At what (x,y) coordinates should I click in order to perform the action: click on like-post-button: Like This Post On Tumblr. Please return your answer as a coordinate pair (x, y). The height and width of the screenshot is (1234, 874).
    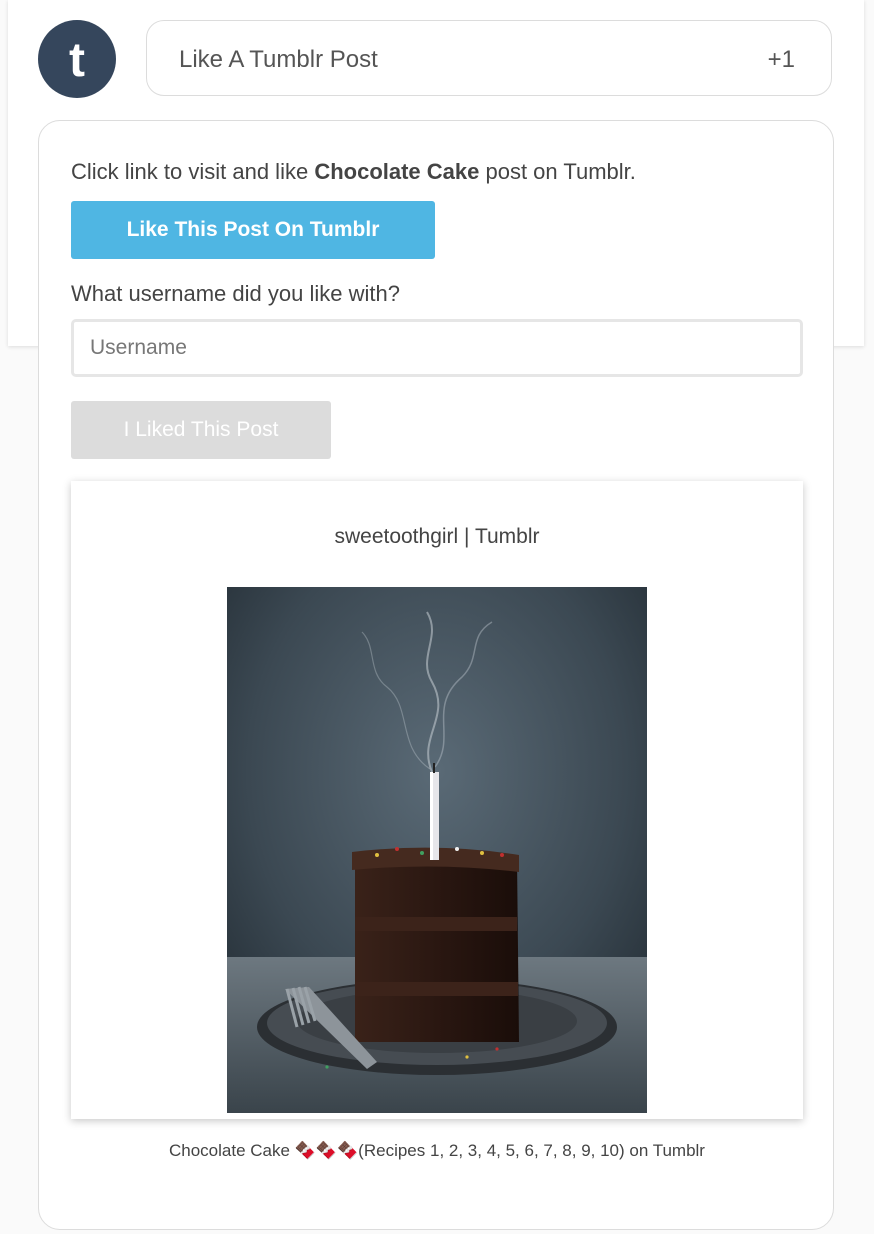
    Looking at the image, I should click on (253, 230).